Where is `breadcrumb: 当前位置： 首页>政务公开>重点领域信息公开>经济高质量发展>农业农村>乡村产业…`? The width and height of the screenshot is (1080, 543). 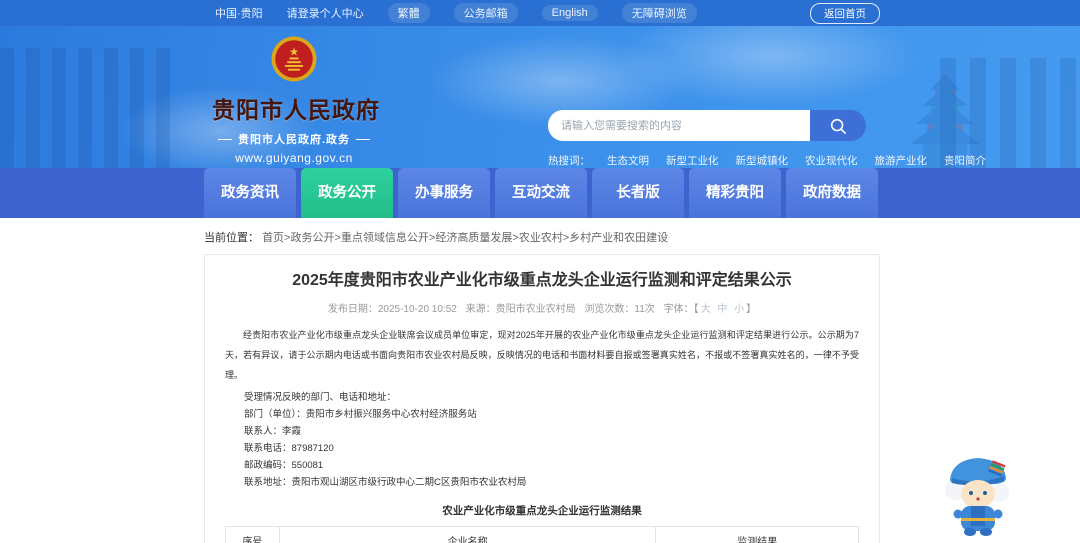
breadcrumb: 当前位置： 首页>政务公开>重点领域信息公开>经济高质量发展>农业农村>乡村产业… is located at coordinates (540, 231).